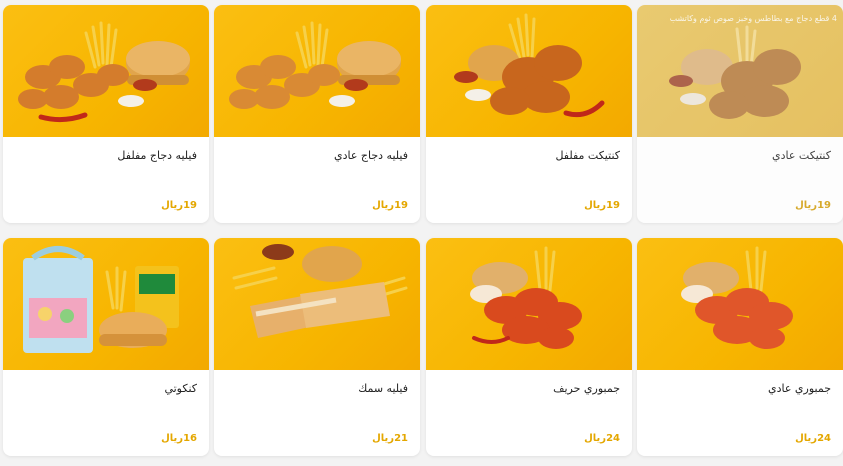 This screenshot has width=843, height=466. I want to click on menu-card-5: كنكوتي 16ريال, so click(106, 347).